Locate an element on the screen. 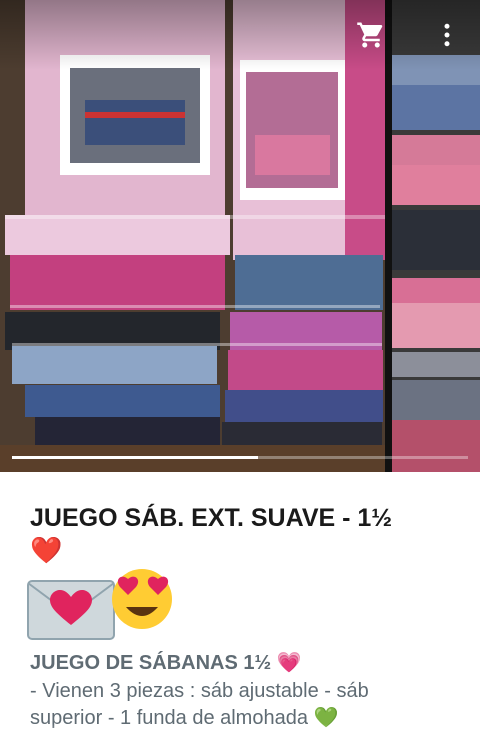  next-product-photo is located at coordinates (436, 236).